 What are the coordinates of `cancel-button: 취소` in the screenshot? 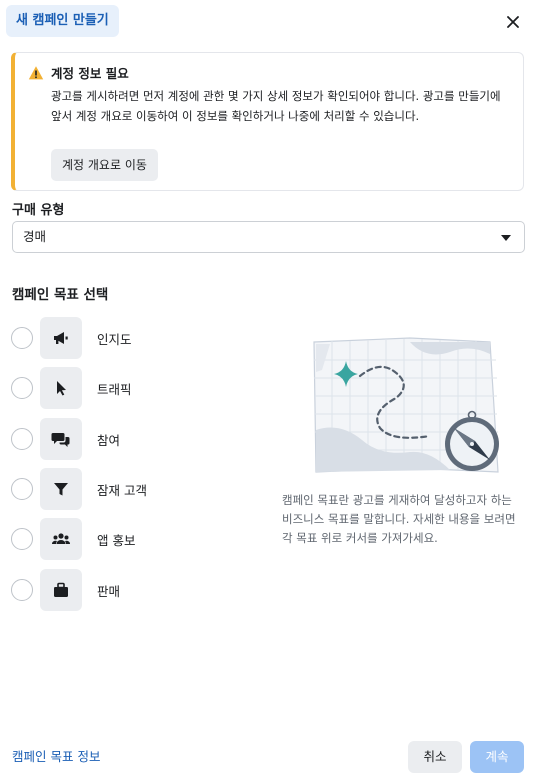 It's located at (435, 757).